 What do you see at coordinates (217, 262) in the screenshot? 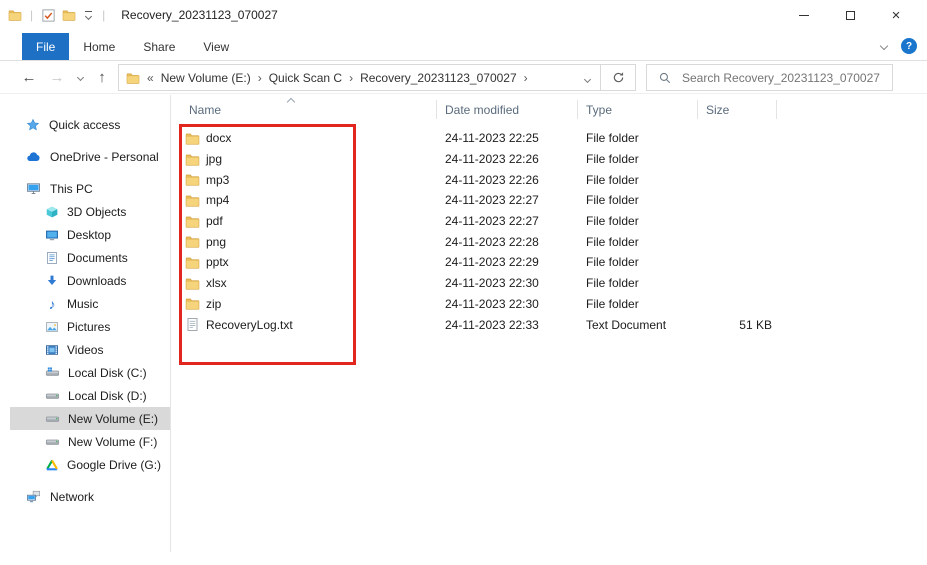
I see `file-name: pptx` at bounding box center [217, 262].